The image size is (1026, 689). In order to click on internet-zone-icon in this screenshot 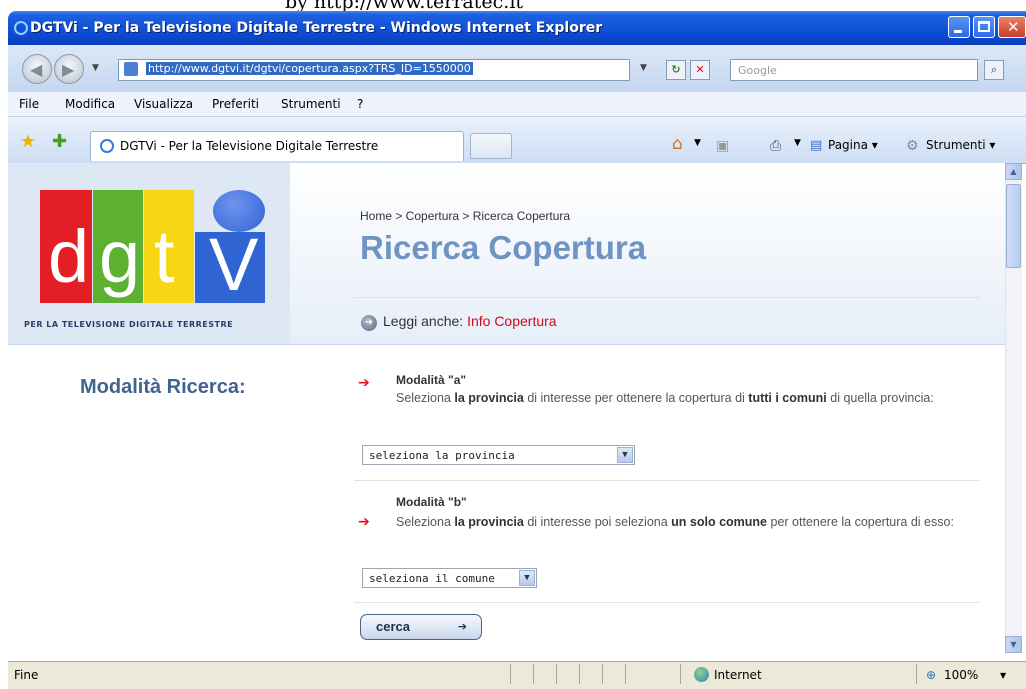, I will do `click(701, 674)`.